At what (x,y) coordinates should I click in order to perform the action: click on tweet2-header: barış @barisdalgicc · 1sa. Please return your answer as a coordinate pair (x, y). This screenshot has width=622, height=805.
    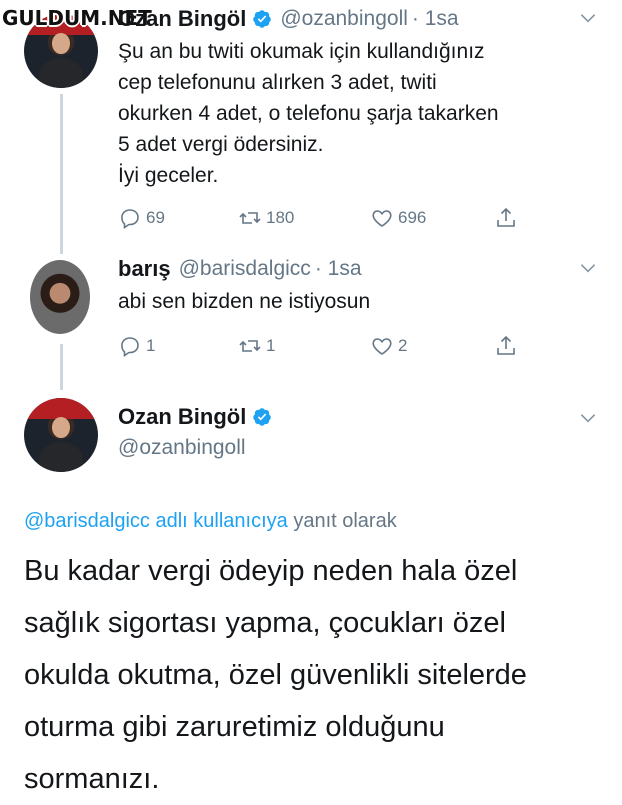
    Looking at the image, I should click on (240, 269).